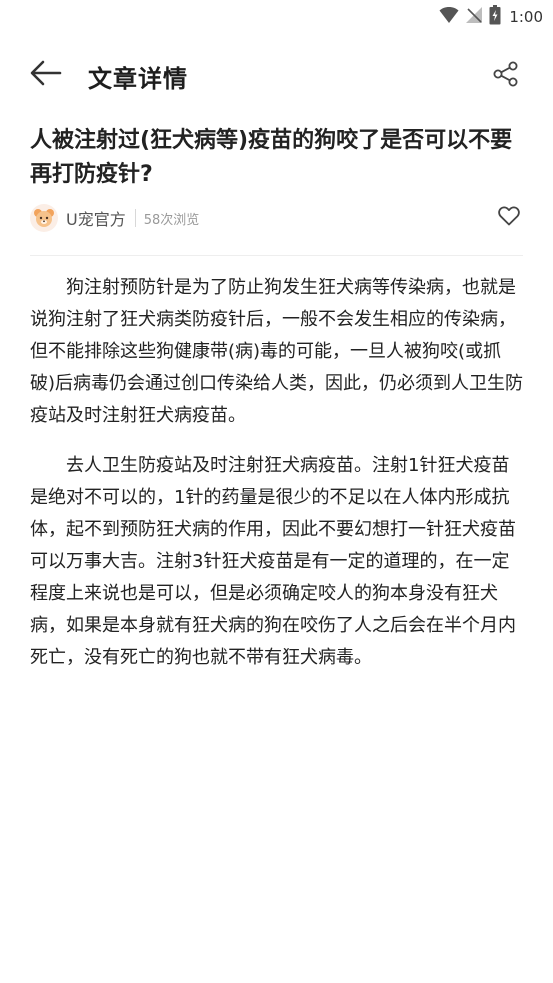 This screenshot has width=553, height=983. What do you see at coordinates (138, 79) in the screenshot?
I see `page-title: 文章详情` at bounding box center [138, 79].